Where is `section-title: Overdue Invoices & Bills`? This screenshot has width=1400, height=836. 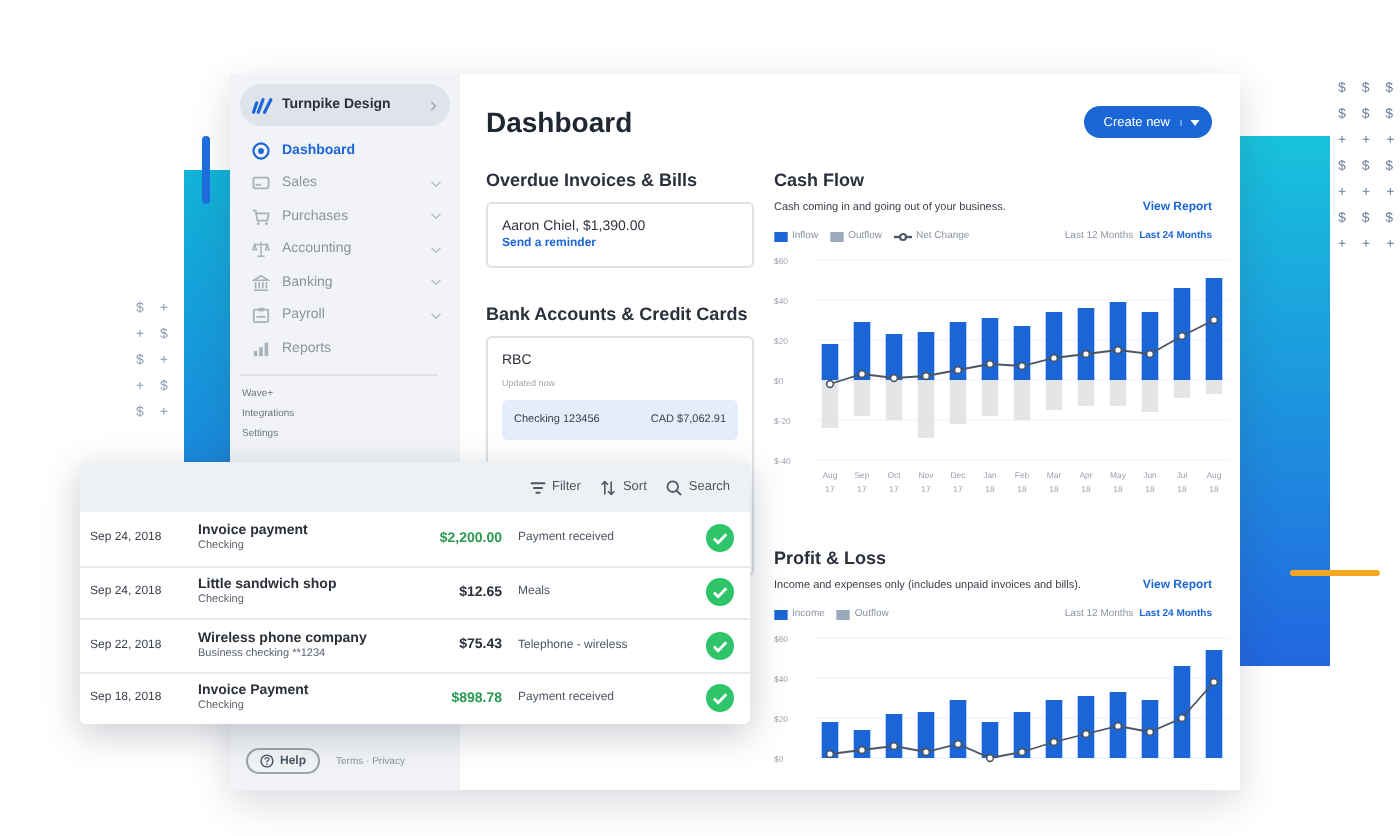 section-title: Overdue Invoices & Bills is located at coordinates (593, 180).